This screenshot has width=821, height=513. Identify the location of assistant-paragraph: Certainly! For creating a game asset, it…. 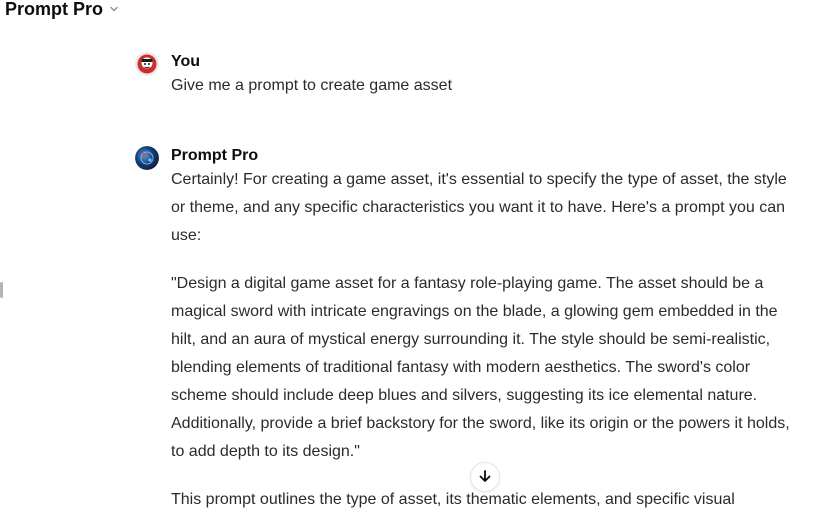
(479, 207).